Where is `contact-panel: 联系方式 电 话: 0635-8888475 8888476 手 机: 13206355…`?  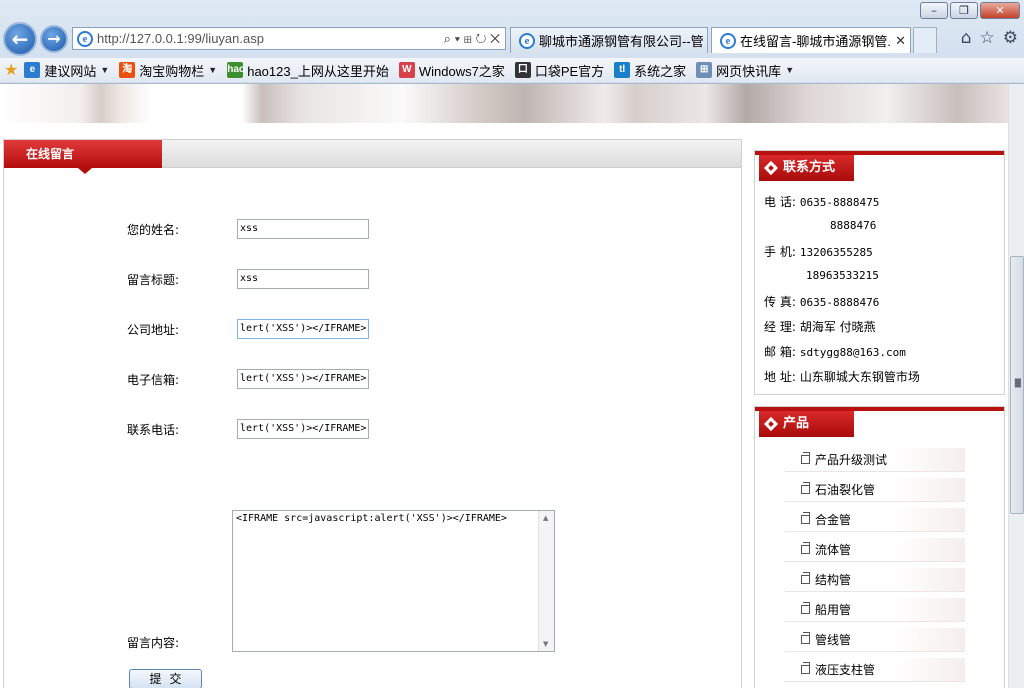
contact-panel: 联系方式 电 话: 0635-8888475 8888476 手 机: 13206355… is located at coordinates (879, 272).